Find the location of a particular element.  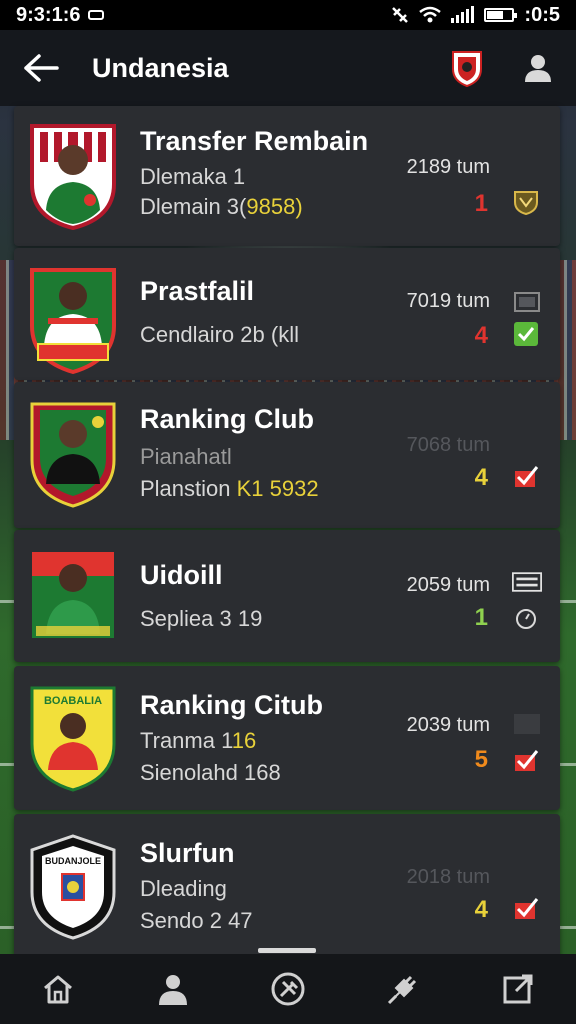

player-crest-icon: BOABALIA is located at coordinates (73, 739).